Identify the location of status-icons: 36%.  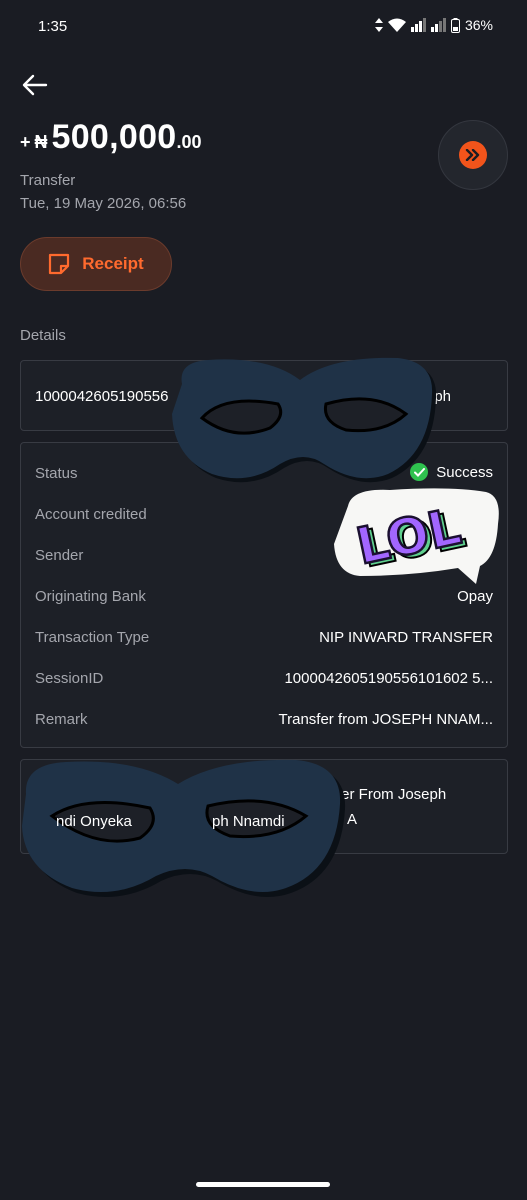
(433, 25).